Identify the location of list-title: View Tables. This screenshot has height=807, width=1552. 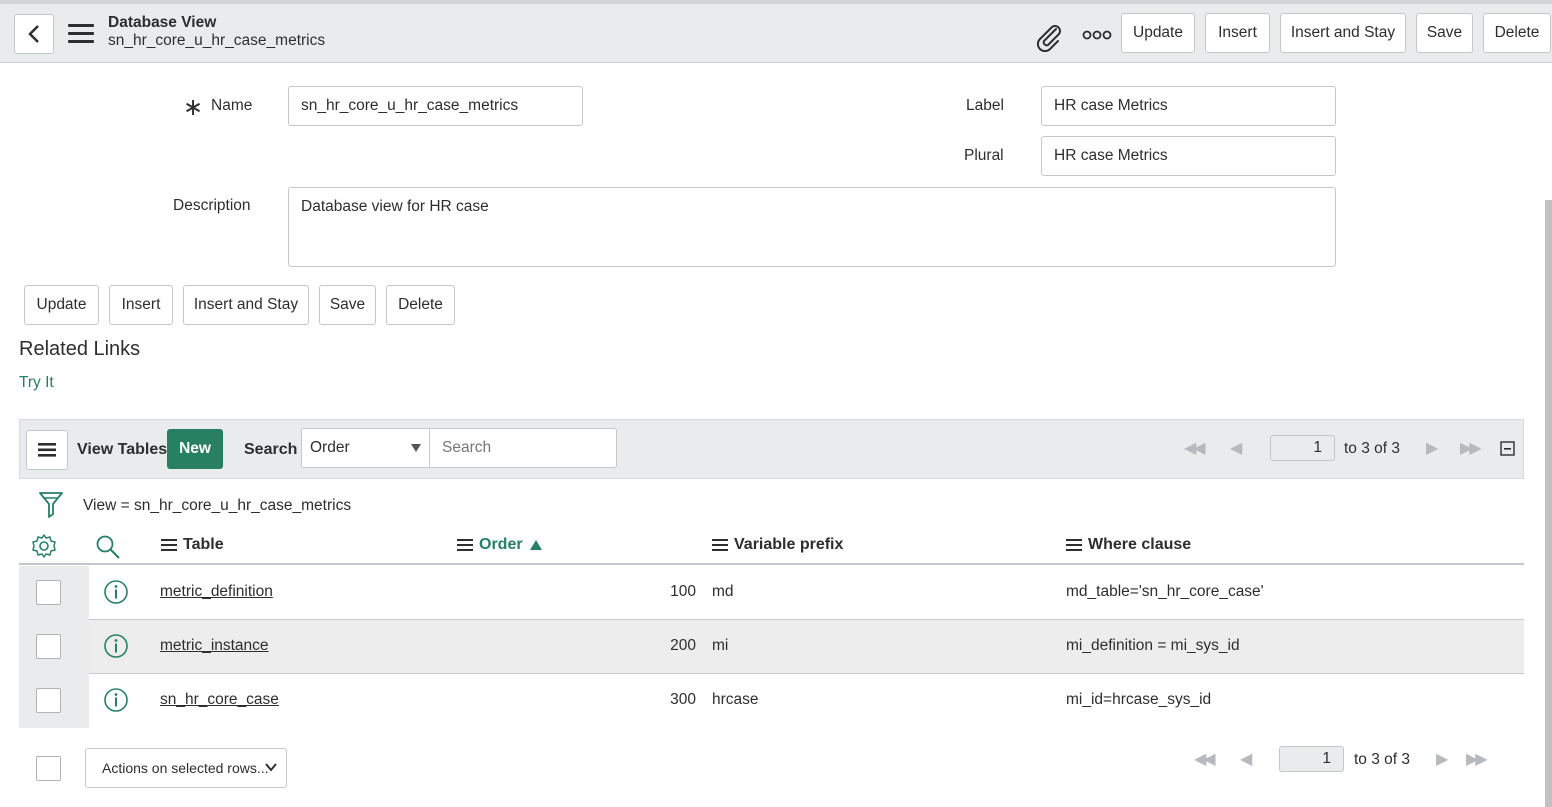
(122, 449).